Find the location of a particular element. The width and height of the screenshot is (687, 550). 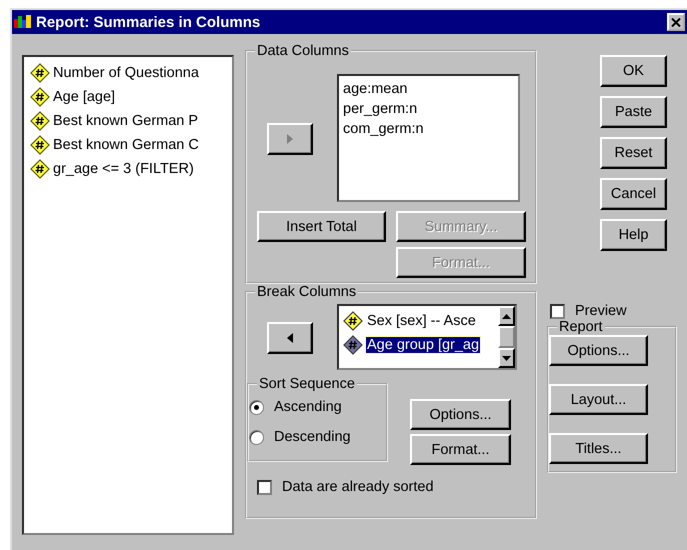

move-left-button is located at coordinates (290, 338).